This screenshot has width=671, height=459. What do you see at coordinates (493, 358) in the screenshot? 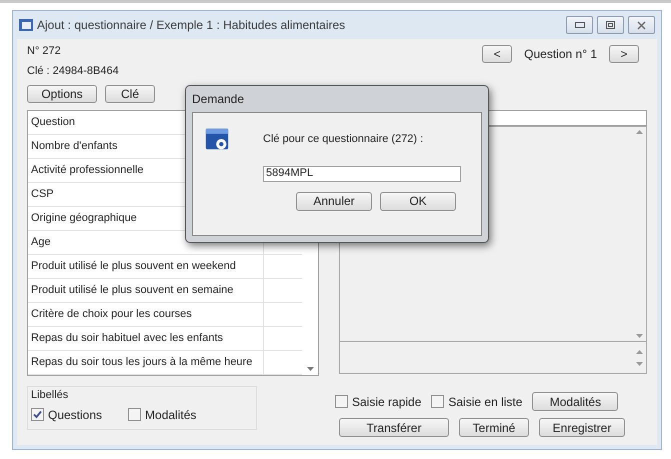
I see `comment-area` at bounding box center [493, 358].